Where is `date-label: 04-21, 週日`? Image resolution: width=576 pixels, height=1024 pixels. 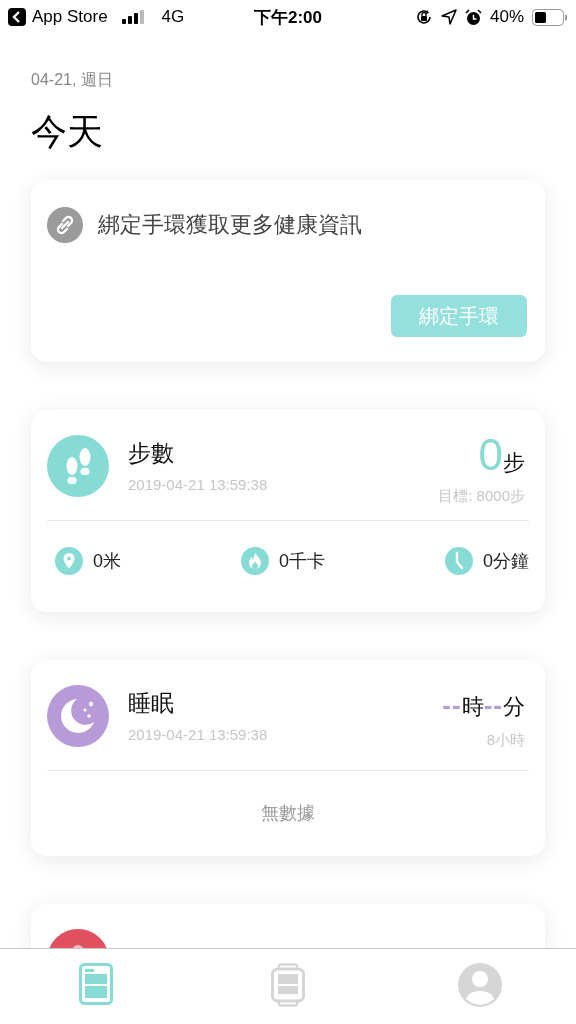 date-label: 04-21, 週日 is located at coordinates (72, 80).